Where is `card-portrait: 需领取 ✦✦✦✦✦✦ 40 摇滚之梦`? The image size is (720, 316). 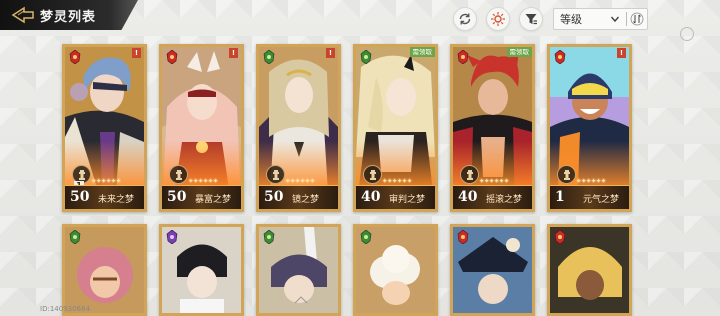 card-portrait: 需领取 ✦✦✦✦✦✦ 40 摇滚之梦 is located at coordinates (492, 128).